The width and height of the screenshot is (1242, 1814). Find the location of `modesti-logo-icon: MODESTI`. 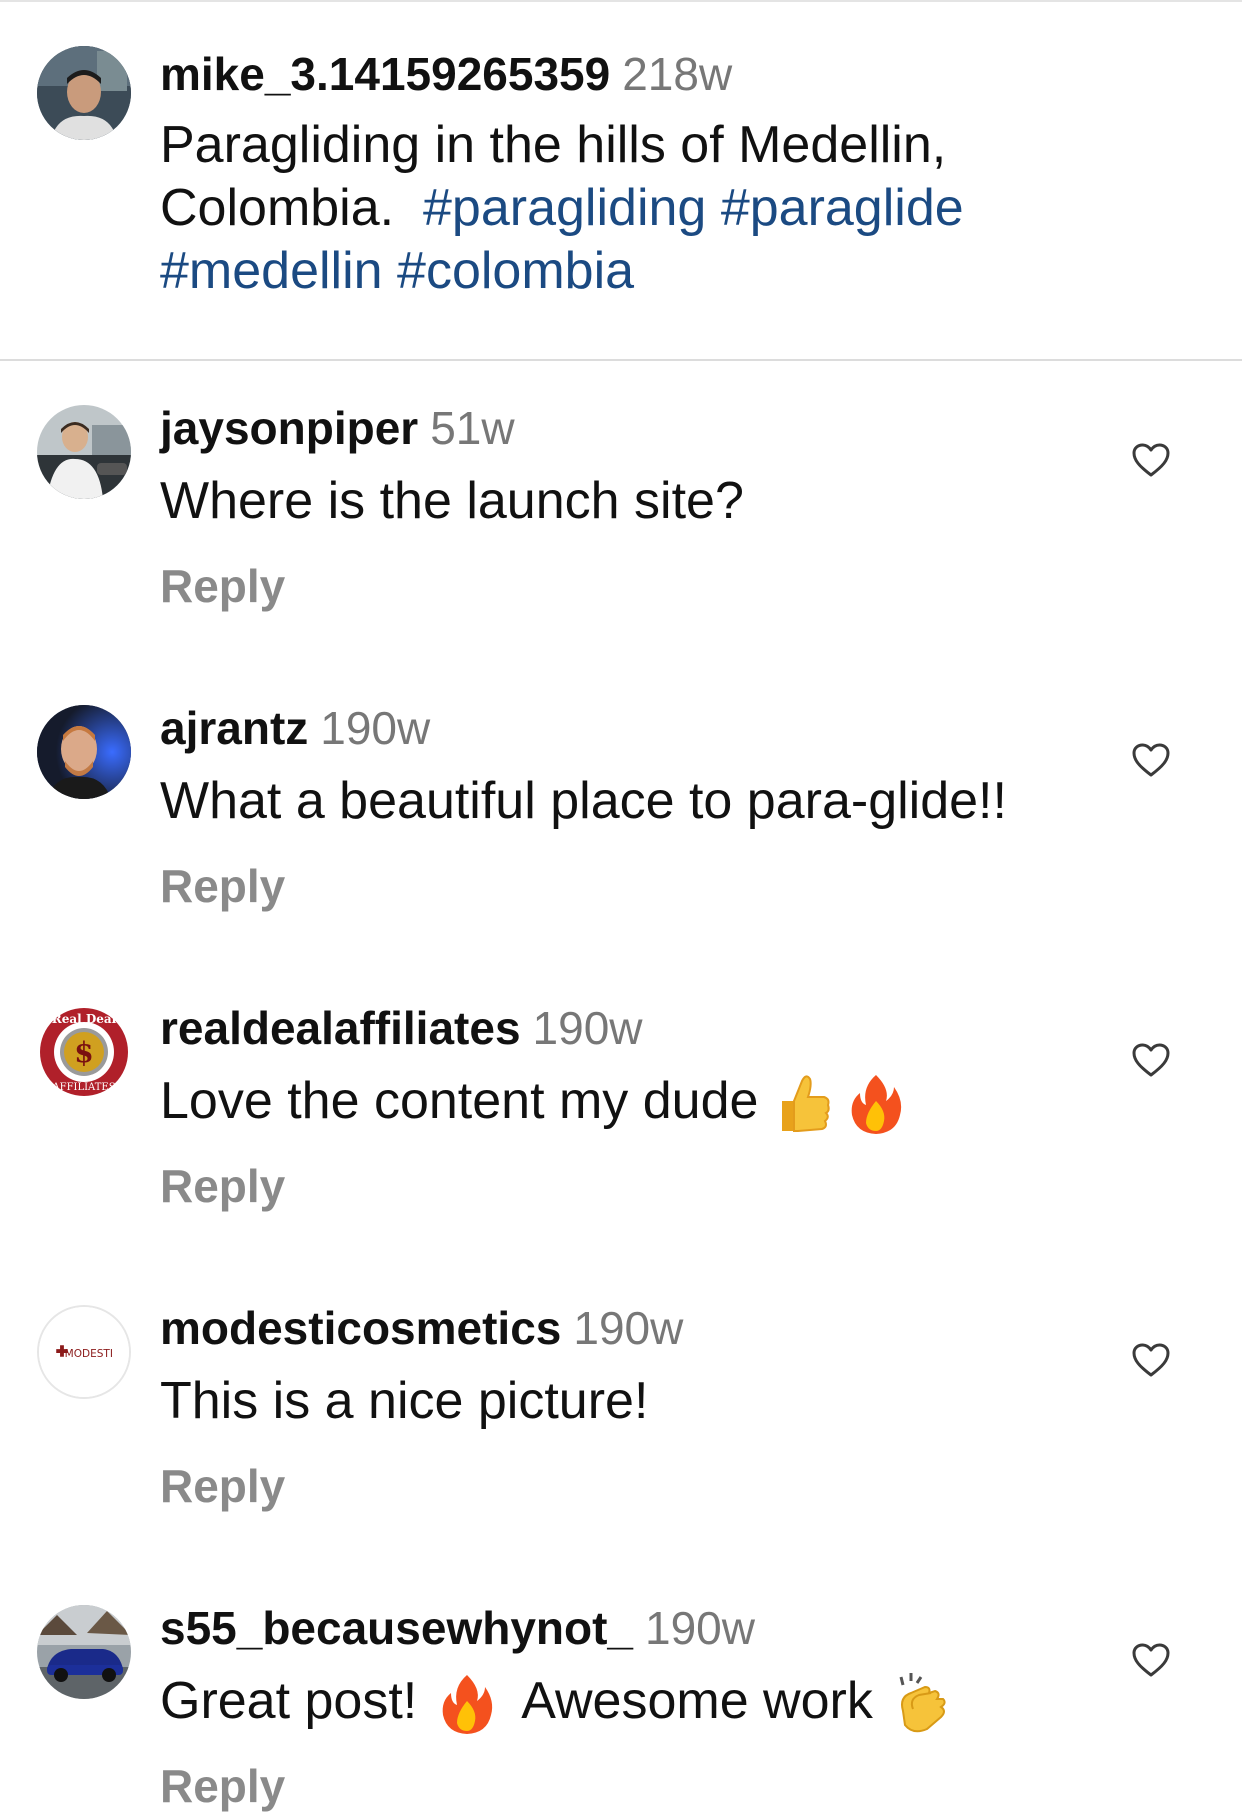

modesti-logo-icon: MODESTI is located at coordinates (84, 1352).